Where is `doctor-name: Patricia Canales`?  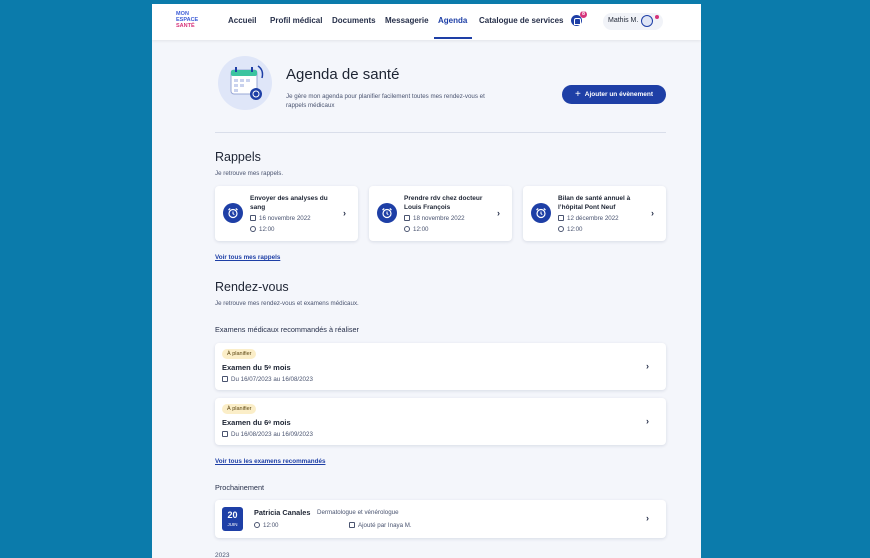
doctor-name: Patricia Canales is located at coordinates (282, 512).